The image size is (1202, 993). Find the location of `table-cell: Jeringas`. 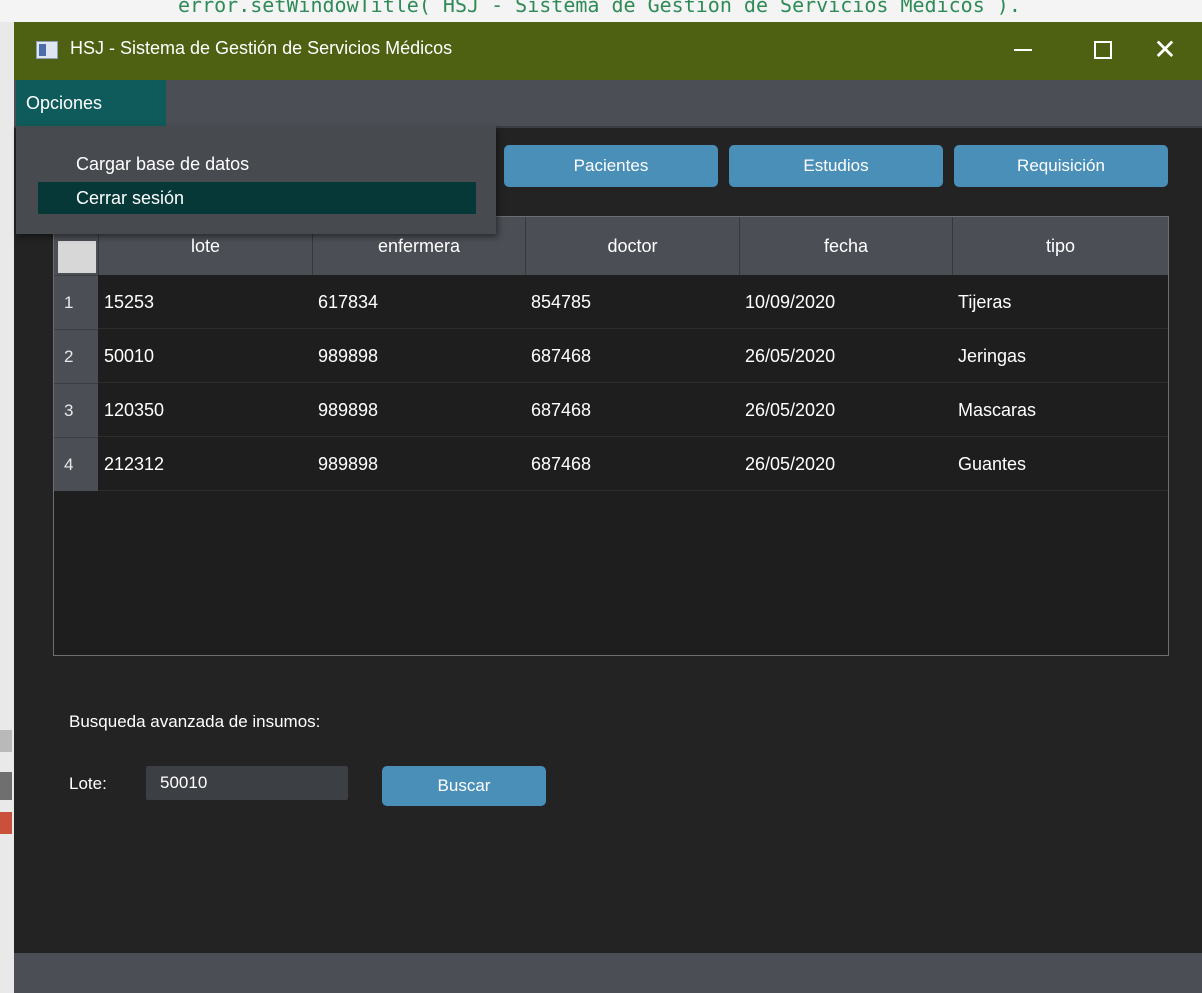

table-cell: Jeringas is located at coordinates (1060, 356).